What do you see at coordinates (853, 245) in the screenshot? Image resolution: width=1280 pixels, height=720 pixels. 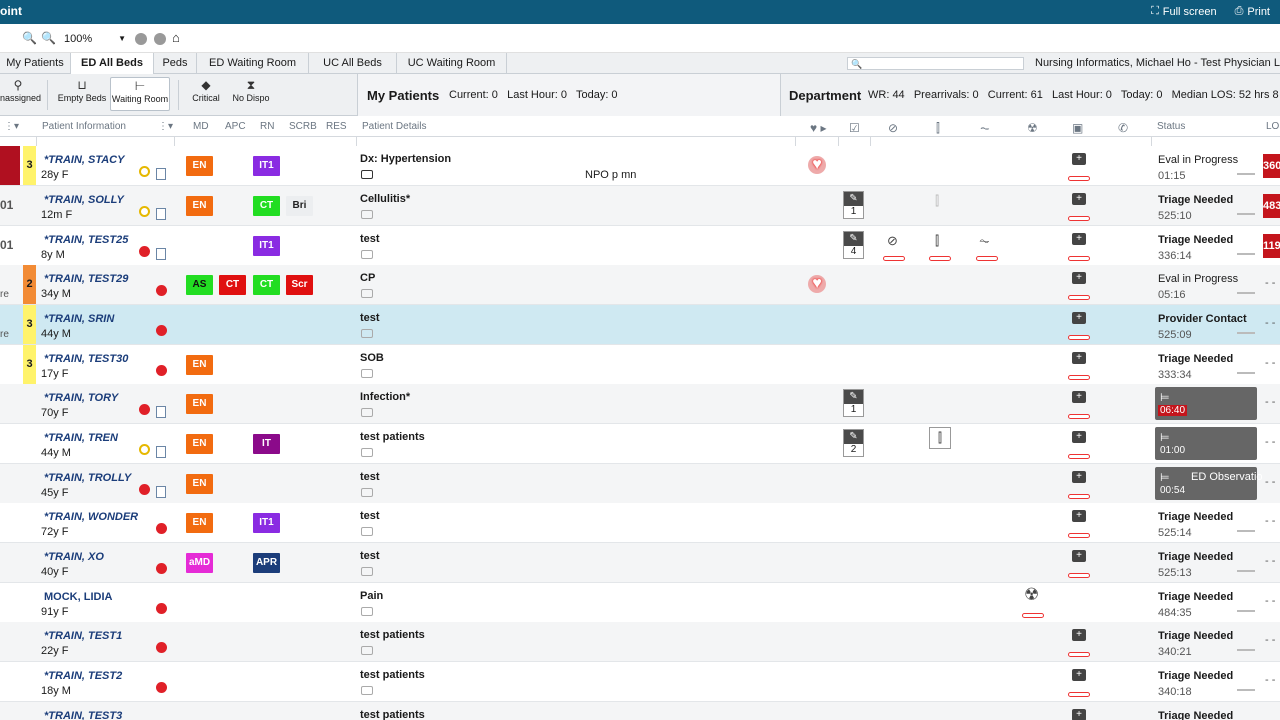 I see `orders-button: ✎ 4` at bounding box center [853, 245].